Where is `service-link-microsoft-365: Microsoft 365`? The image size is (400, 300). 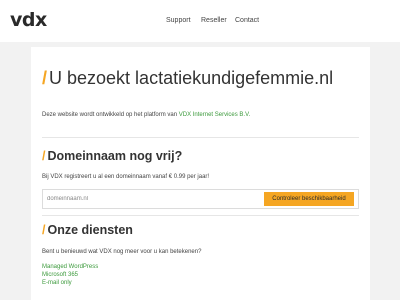
service-link-microsoft-365: Microsoft 365 is located at coordinates (70, 275).